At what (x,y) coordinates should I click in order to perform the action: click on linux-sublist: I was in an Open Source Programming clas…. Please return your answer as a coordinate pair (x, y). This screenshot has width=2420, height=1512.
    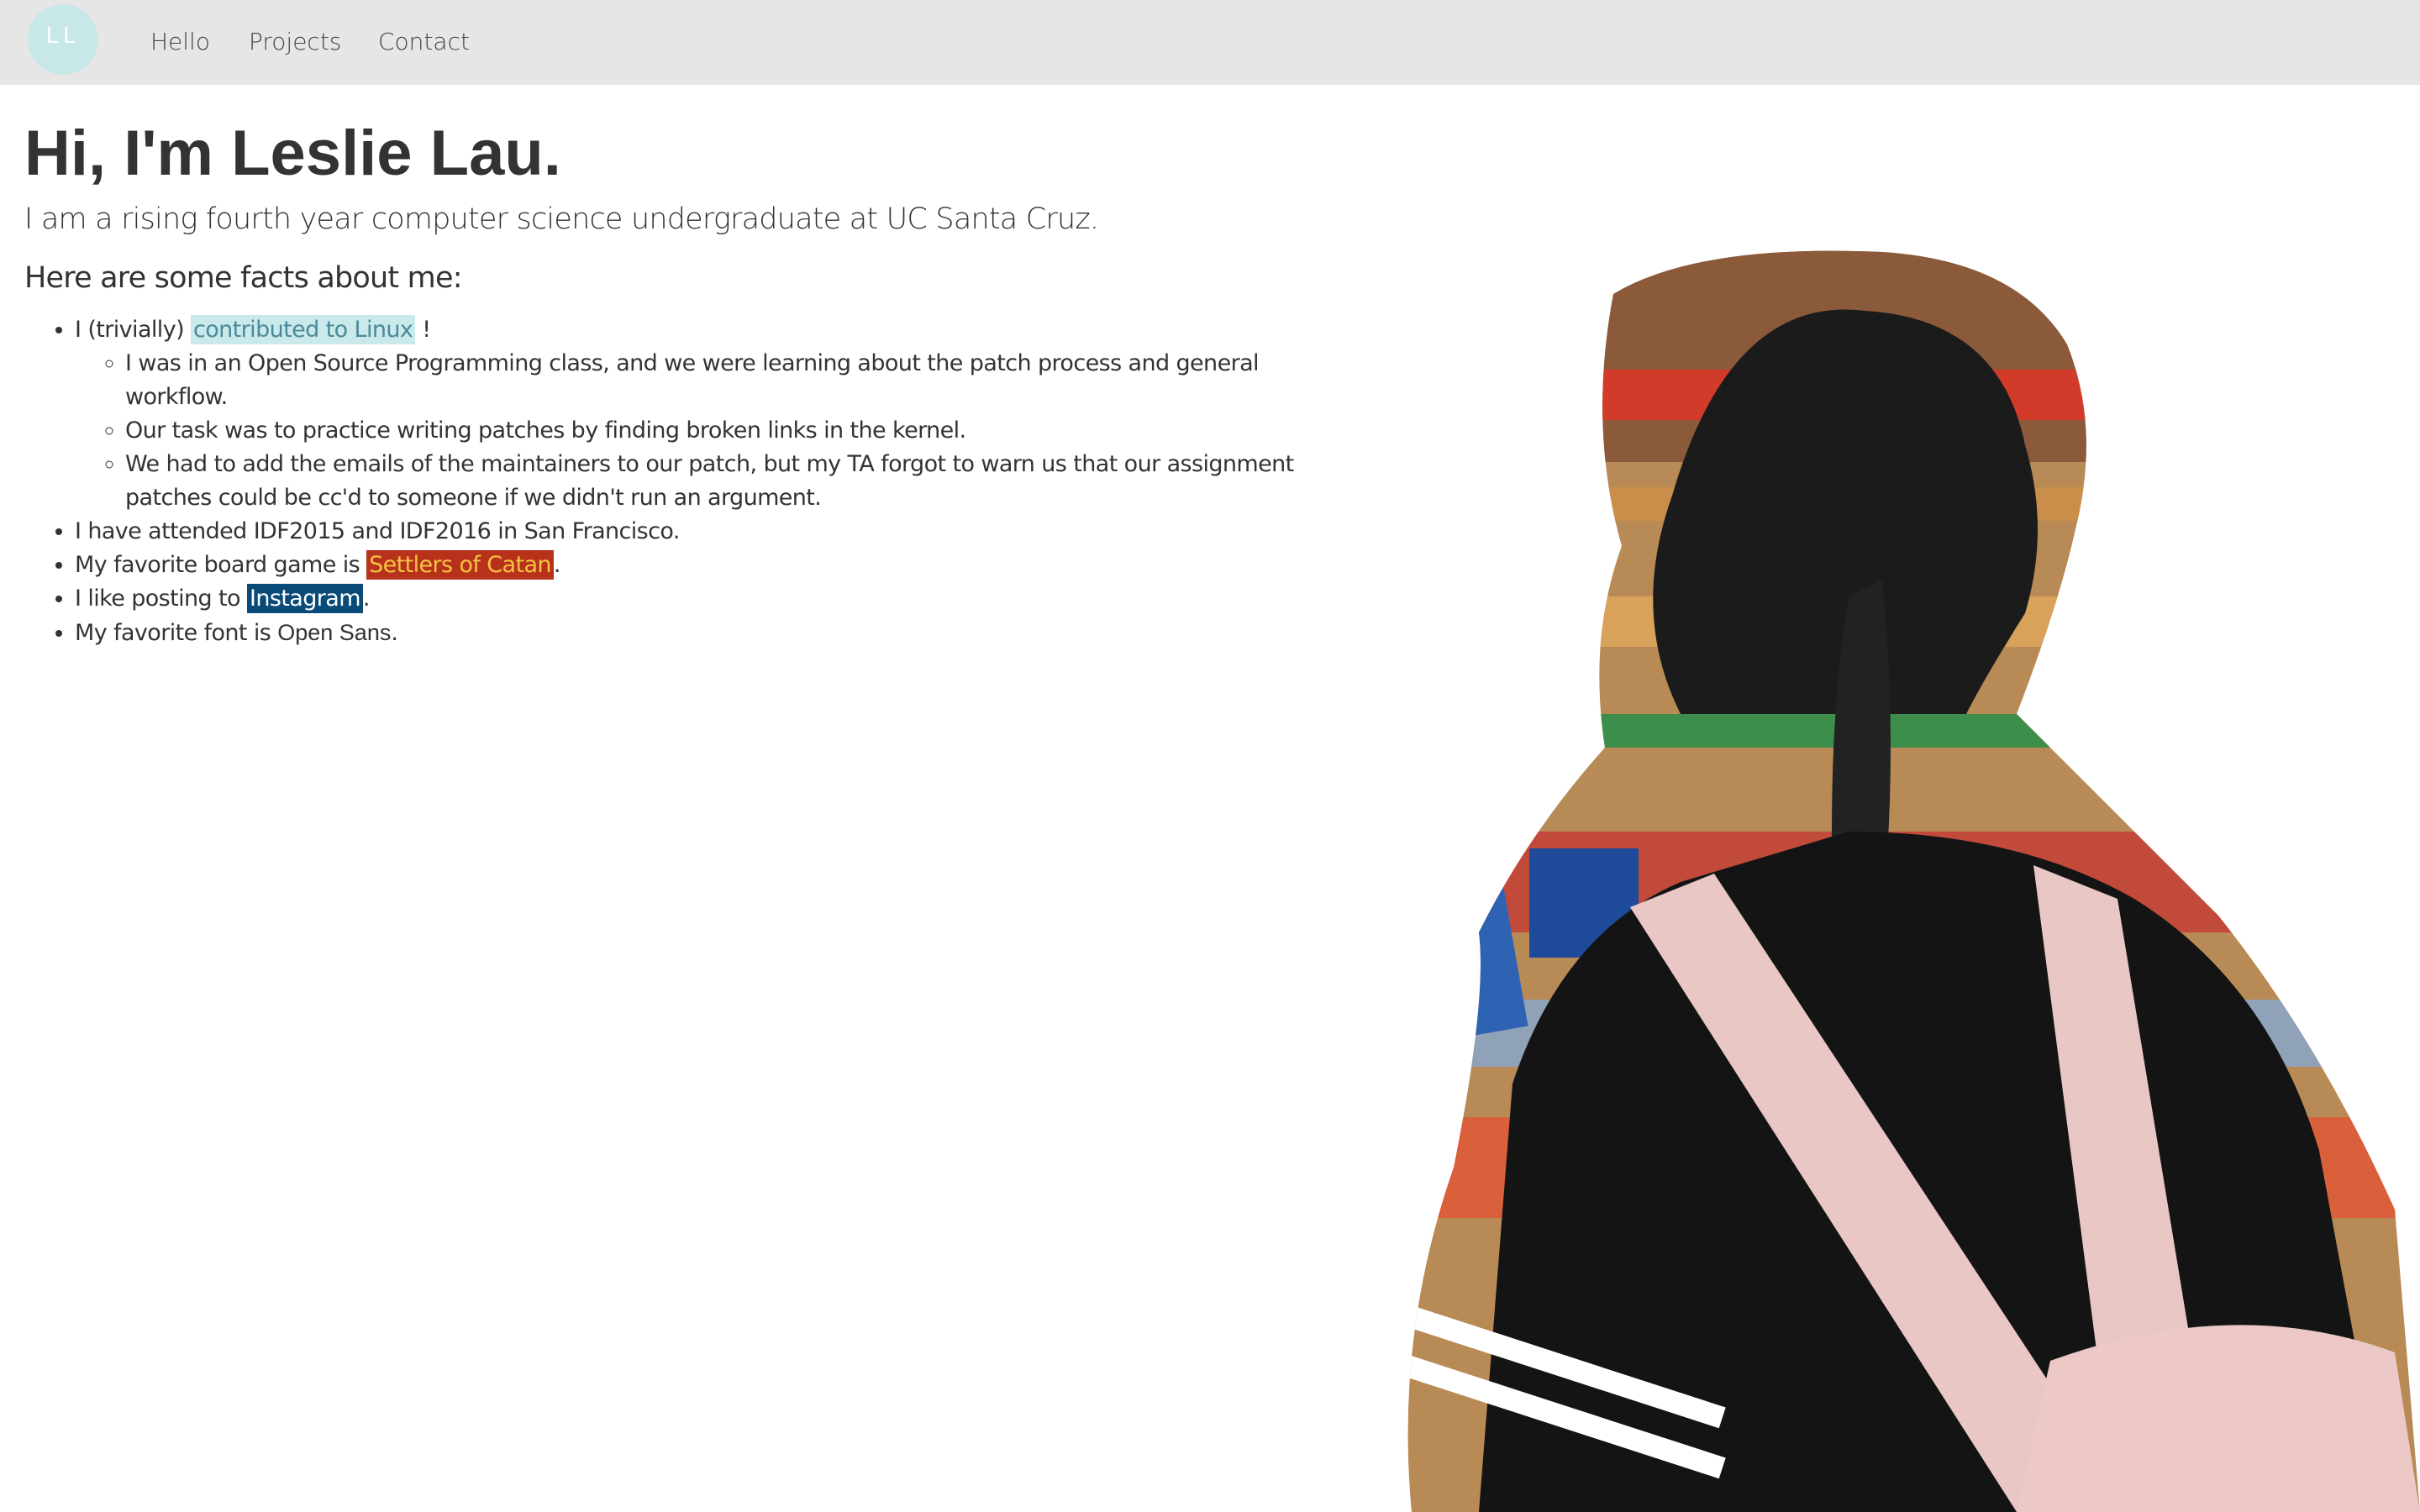
    Looking at the image, I should click on (696, 431).